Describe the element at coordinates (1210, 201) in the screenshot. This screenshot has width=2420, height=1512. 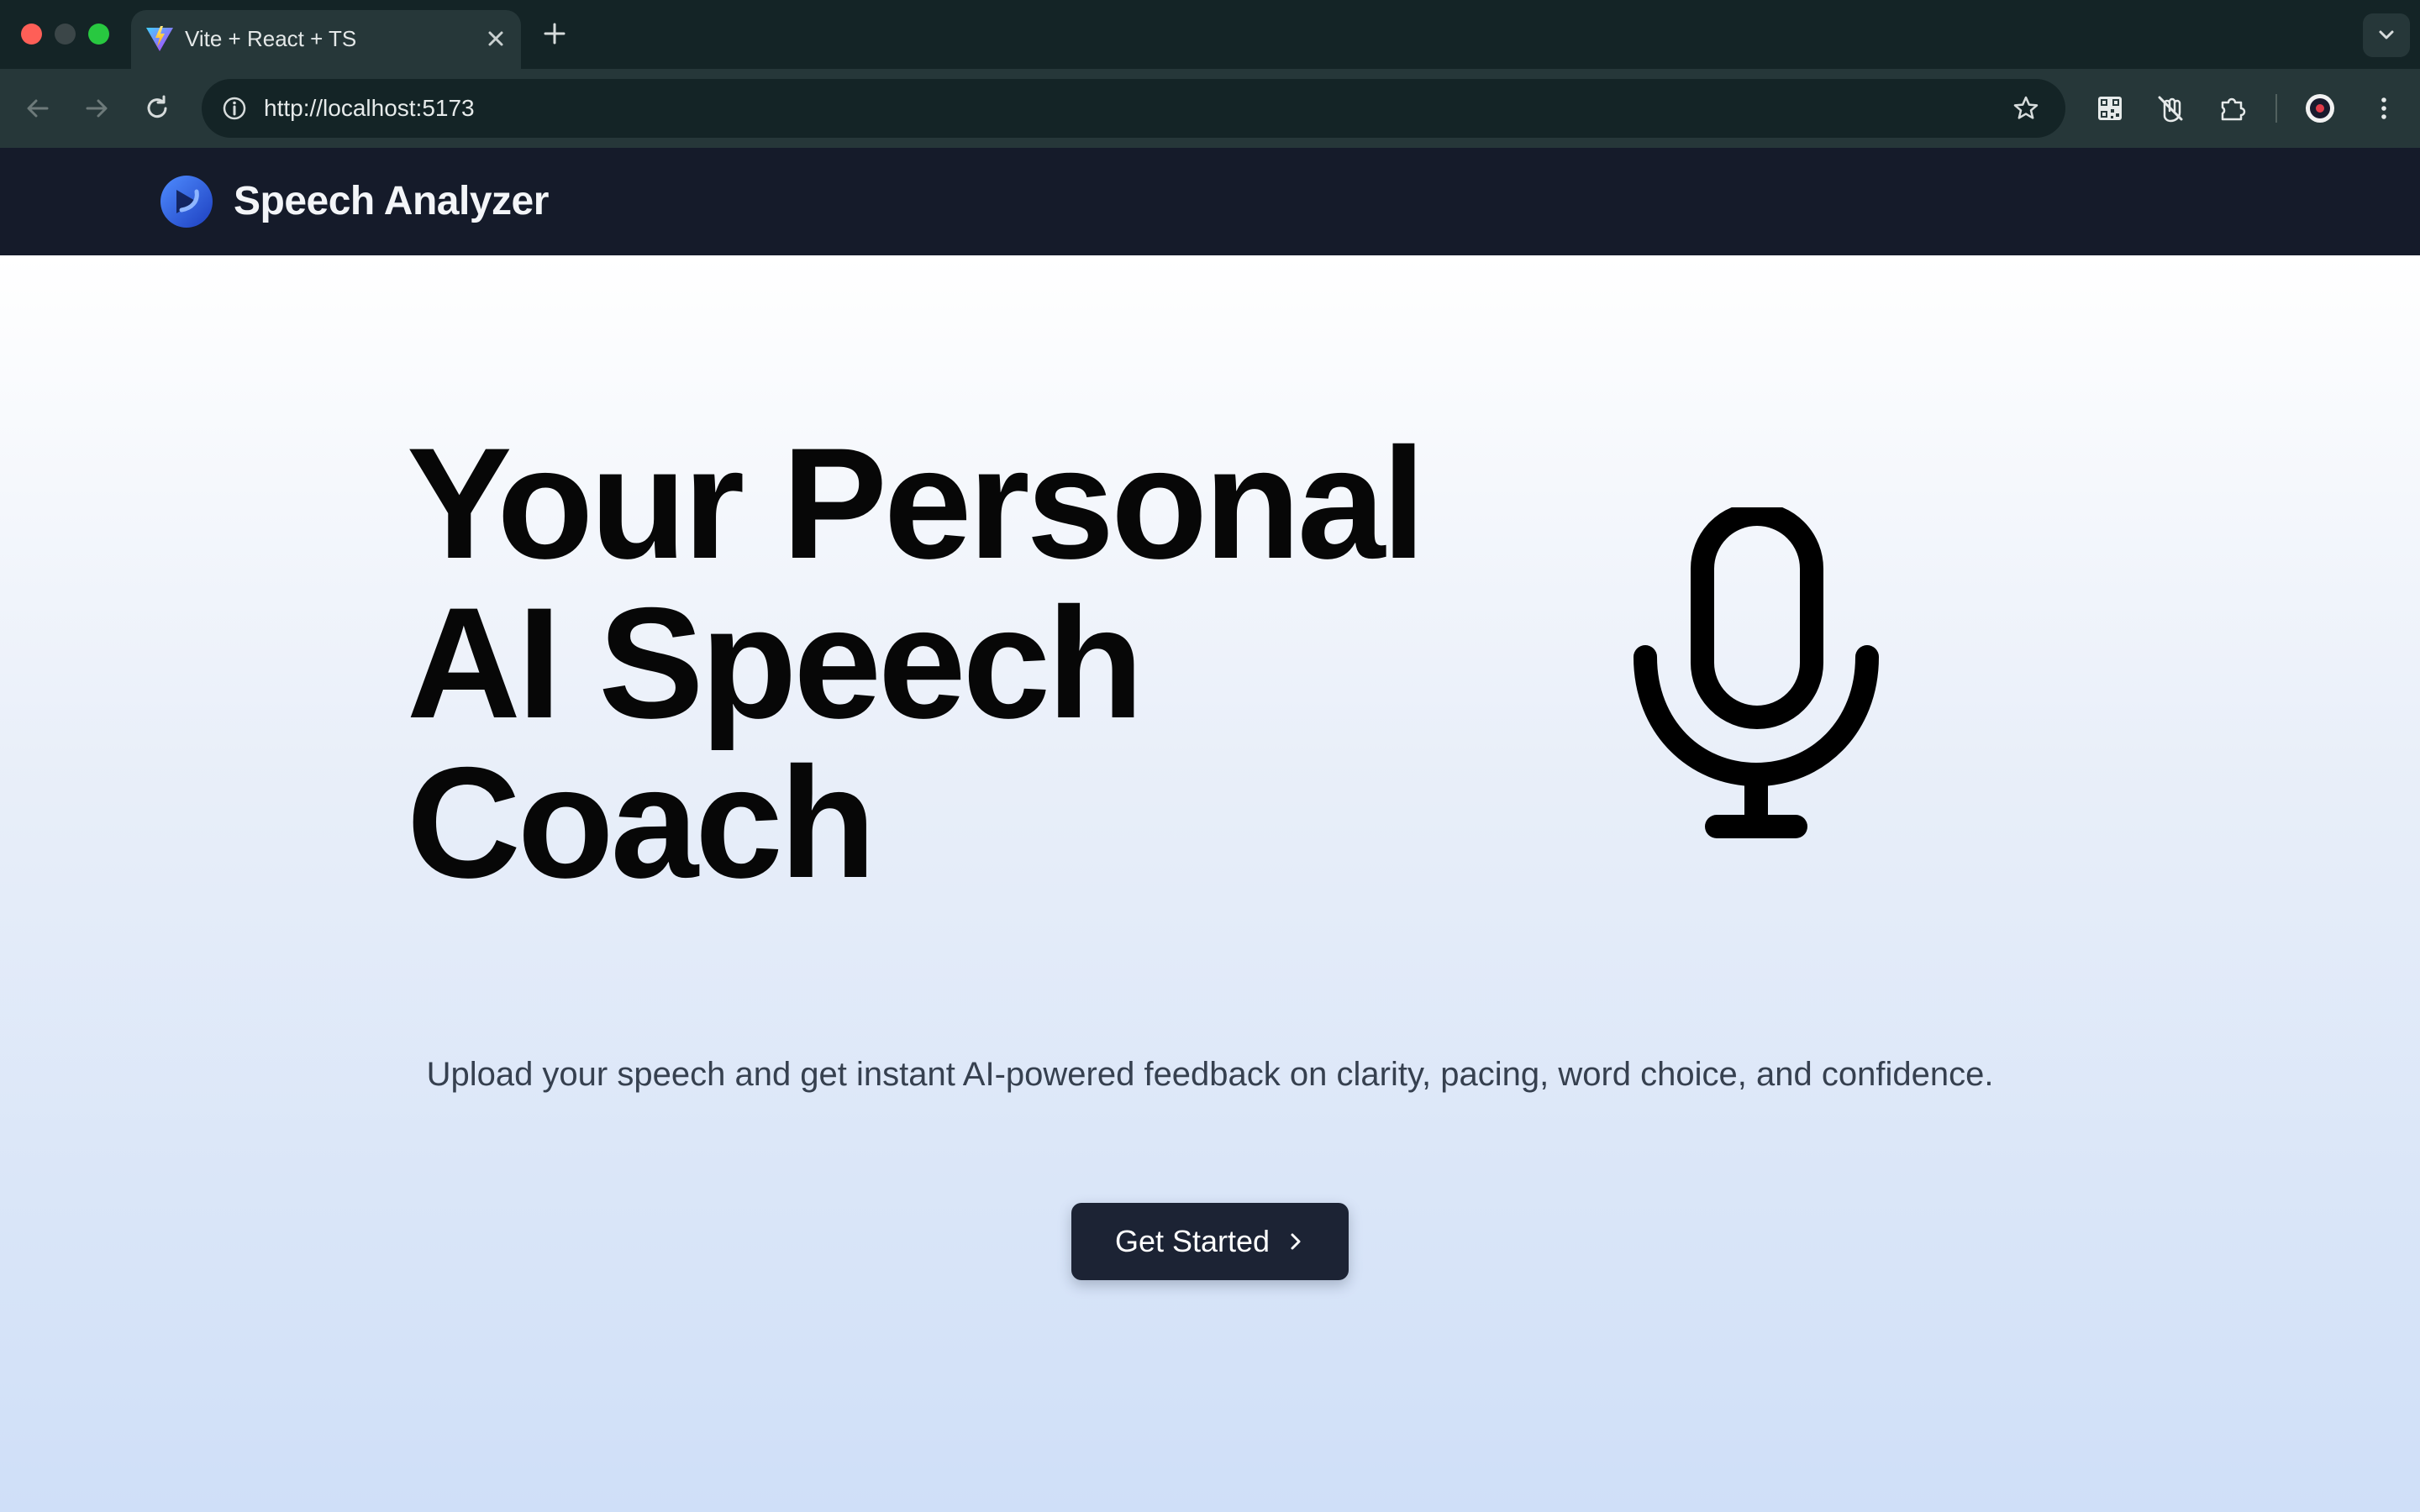
I see `app-header: Speech Analyzer` at that location.